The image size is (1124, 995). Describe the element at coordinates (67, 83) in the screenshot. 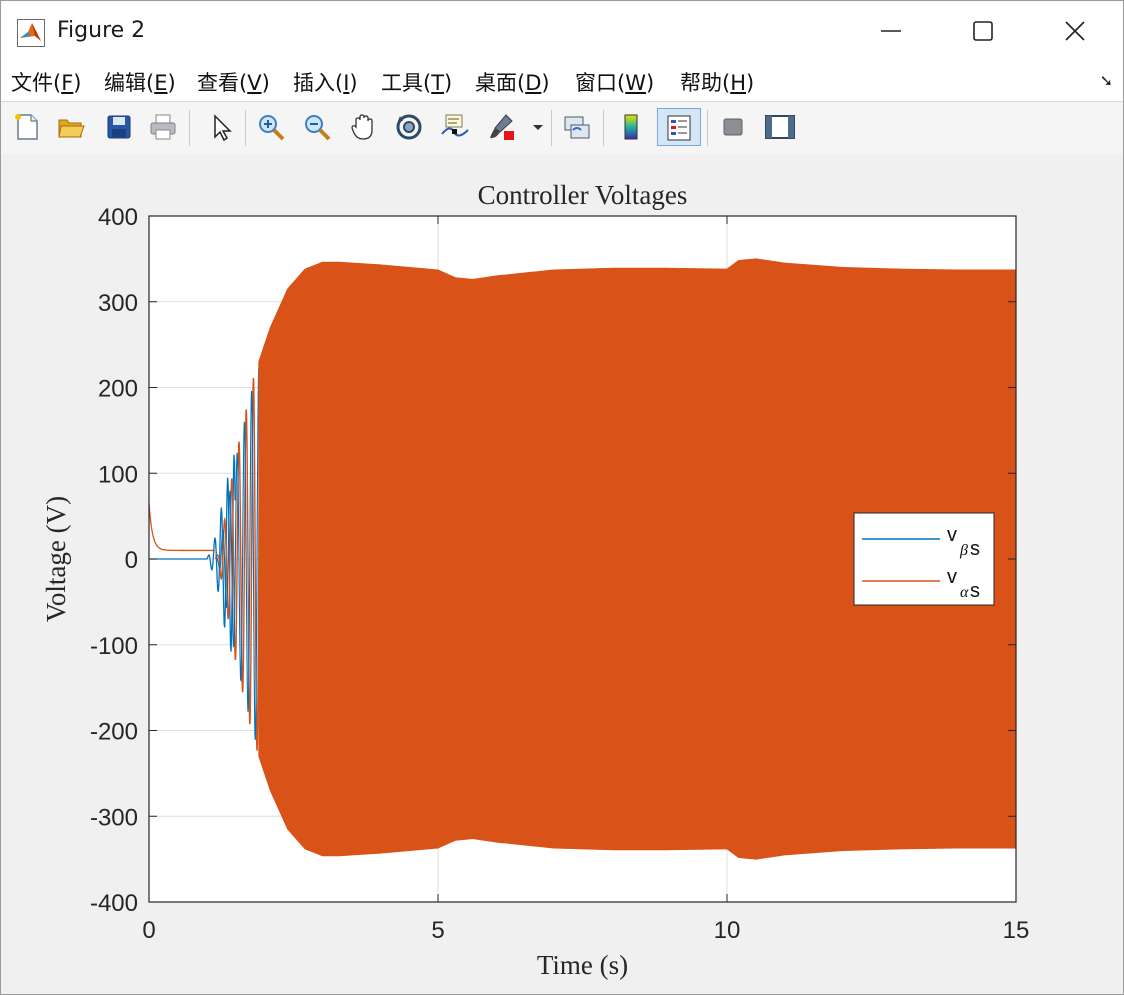

I see `menu-file-key: F` at that location.